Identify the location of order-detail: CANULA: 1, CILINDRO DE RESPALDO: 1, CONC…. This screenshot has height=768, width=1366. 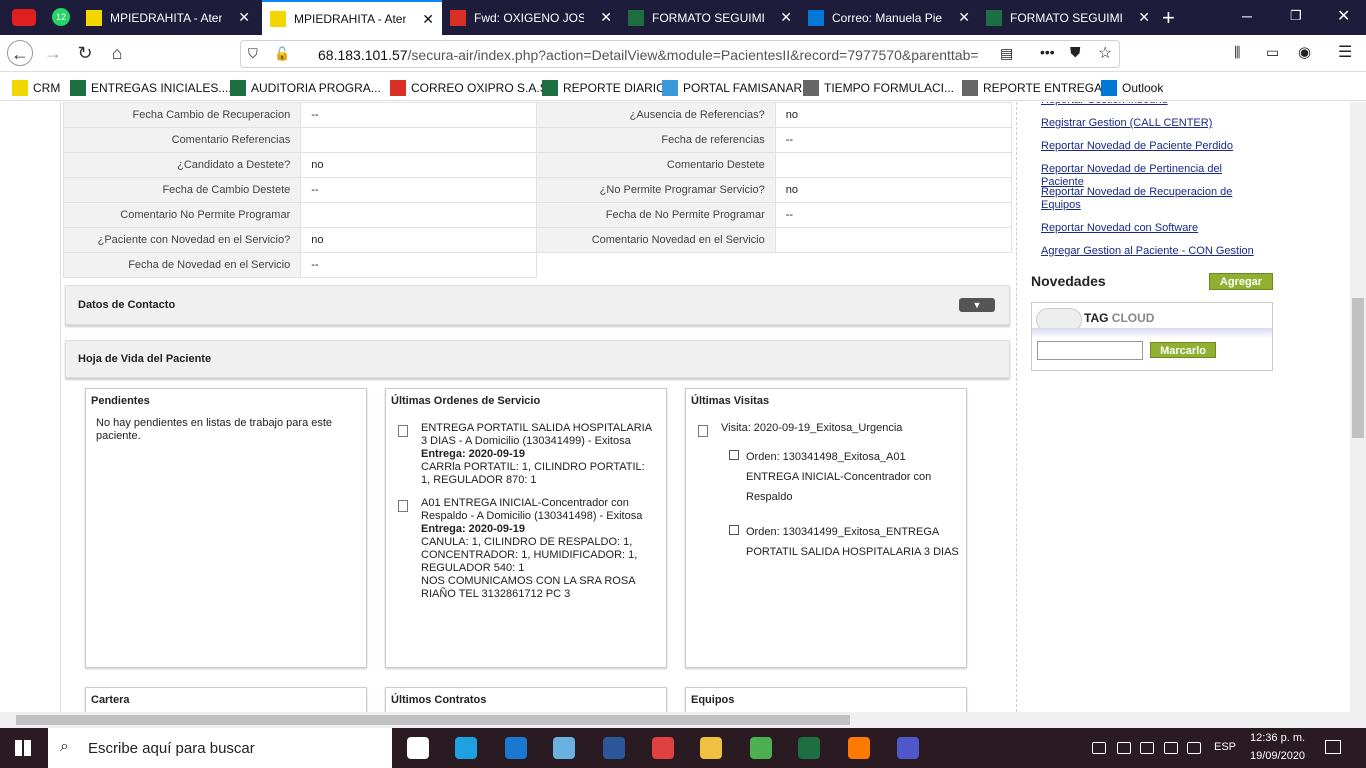
(529, 555).